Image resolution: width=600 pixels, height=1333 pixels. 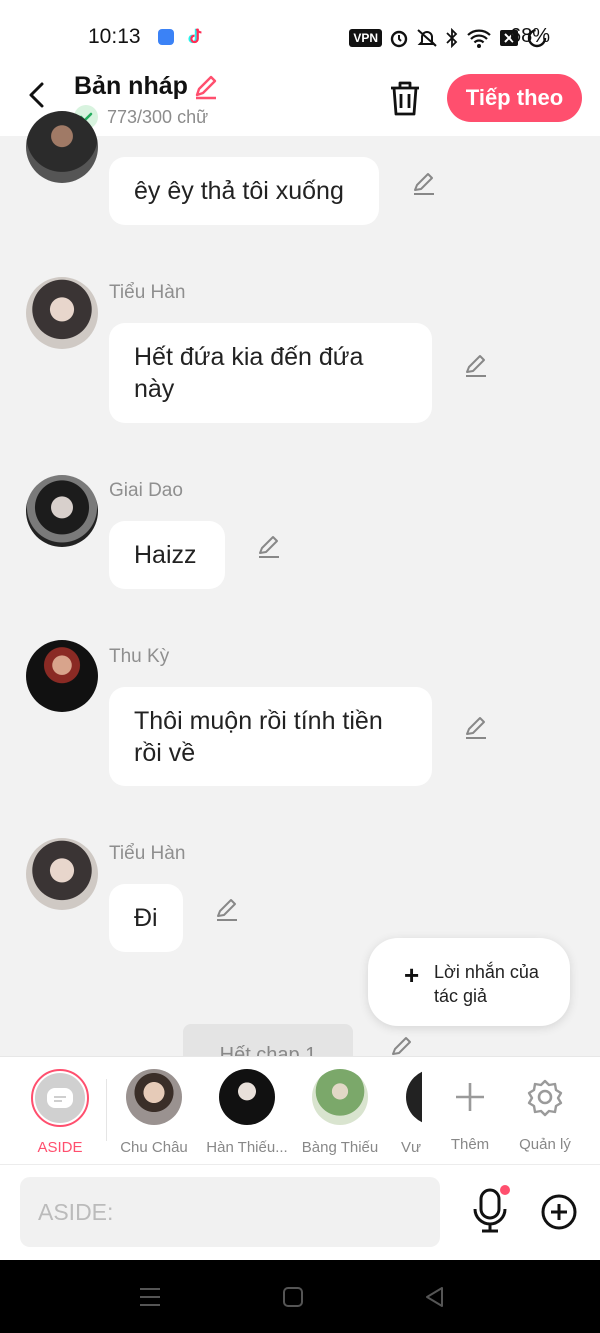 What do you see at coordinates (340, 1147) in the screenshot?
I see `character-label: Bàng Thiếu` at bounding box center [340, 1147].